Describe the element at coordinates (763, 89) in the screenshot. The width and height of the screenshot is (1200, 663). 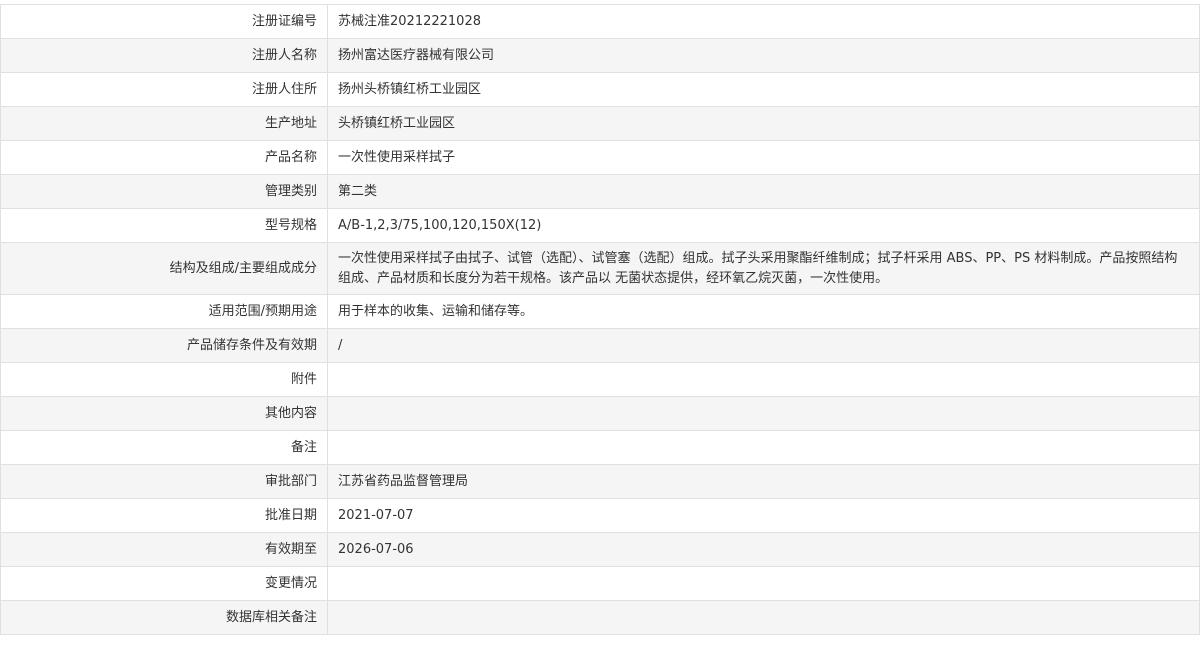
I see `field-value: 扬州头桥镇红桥工业园区` at that location.